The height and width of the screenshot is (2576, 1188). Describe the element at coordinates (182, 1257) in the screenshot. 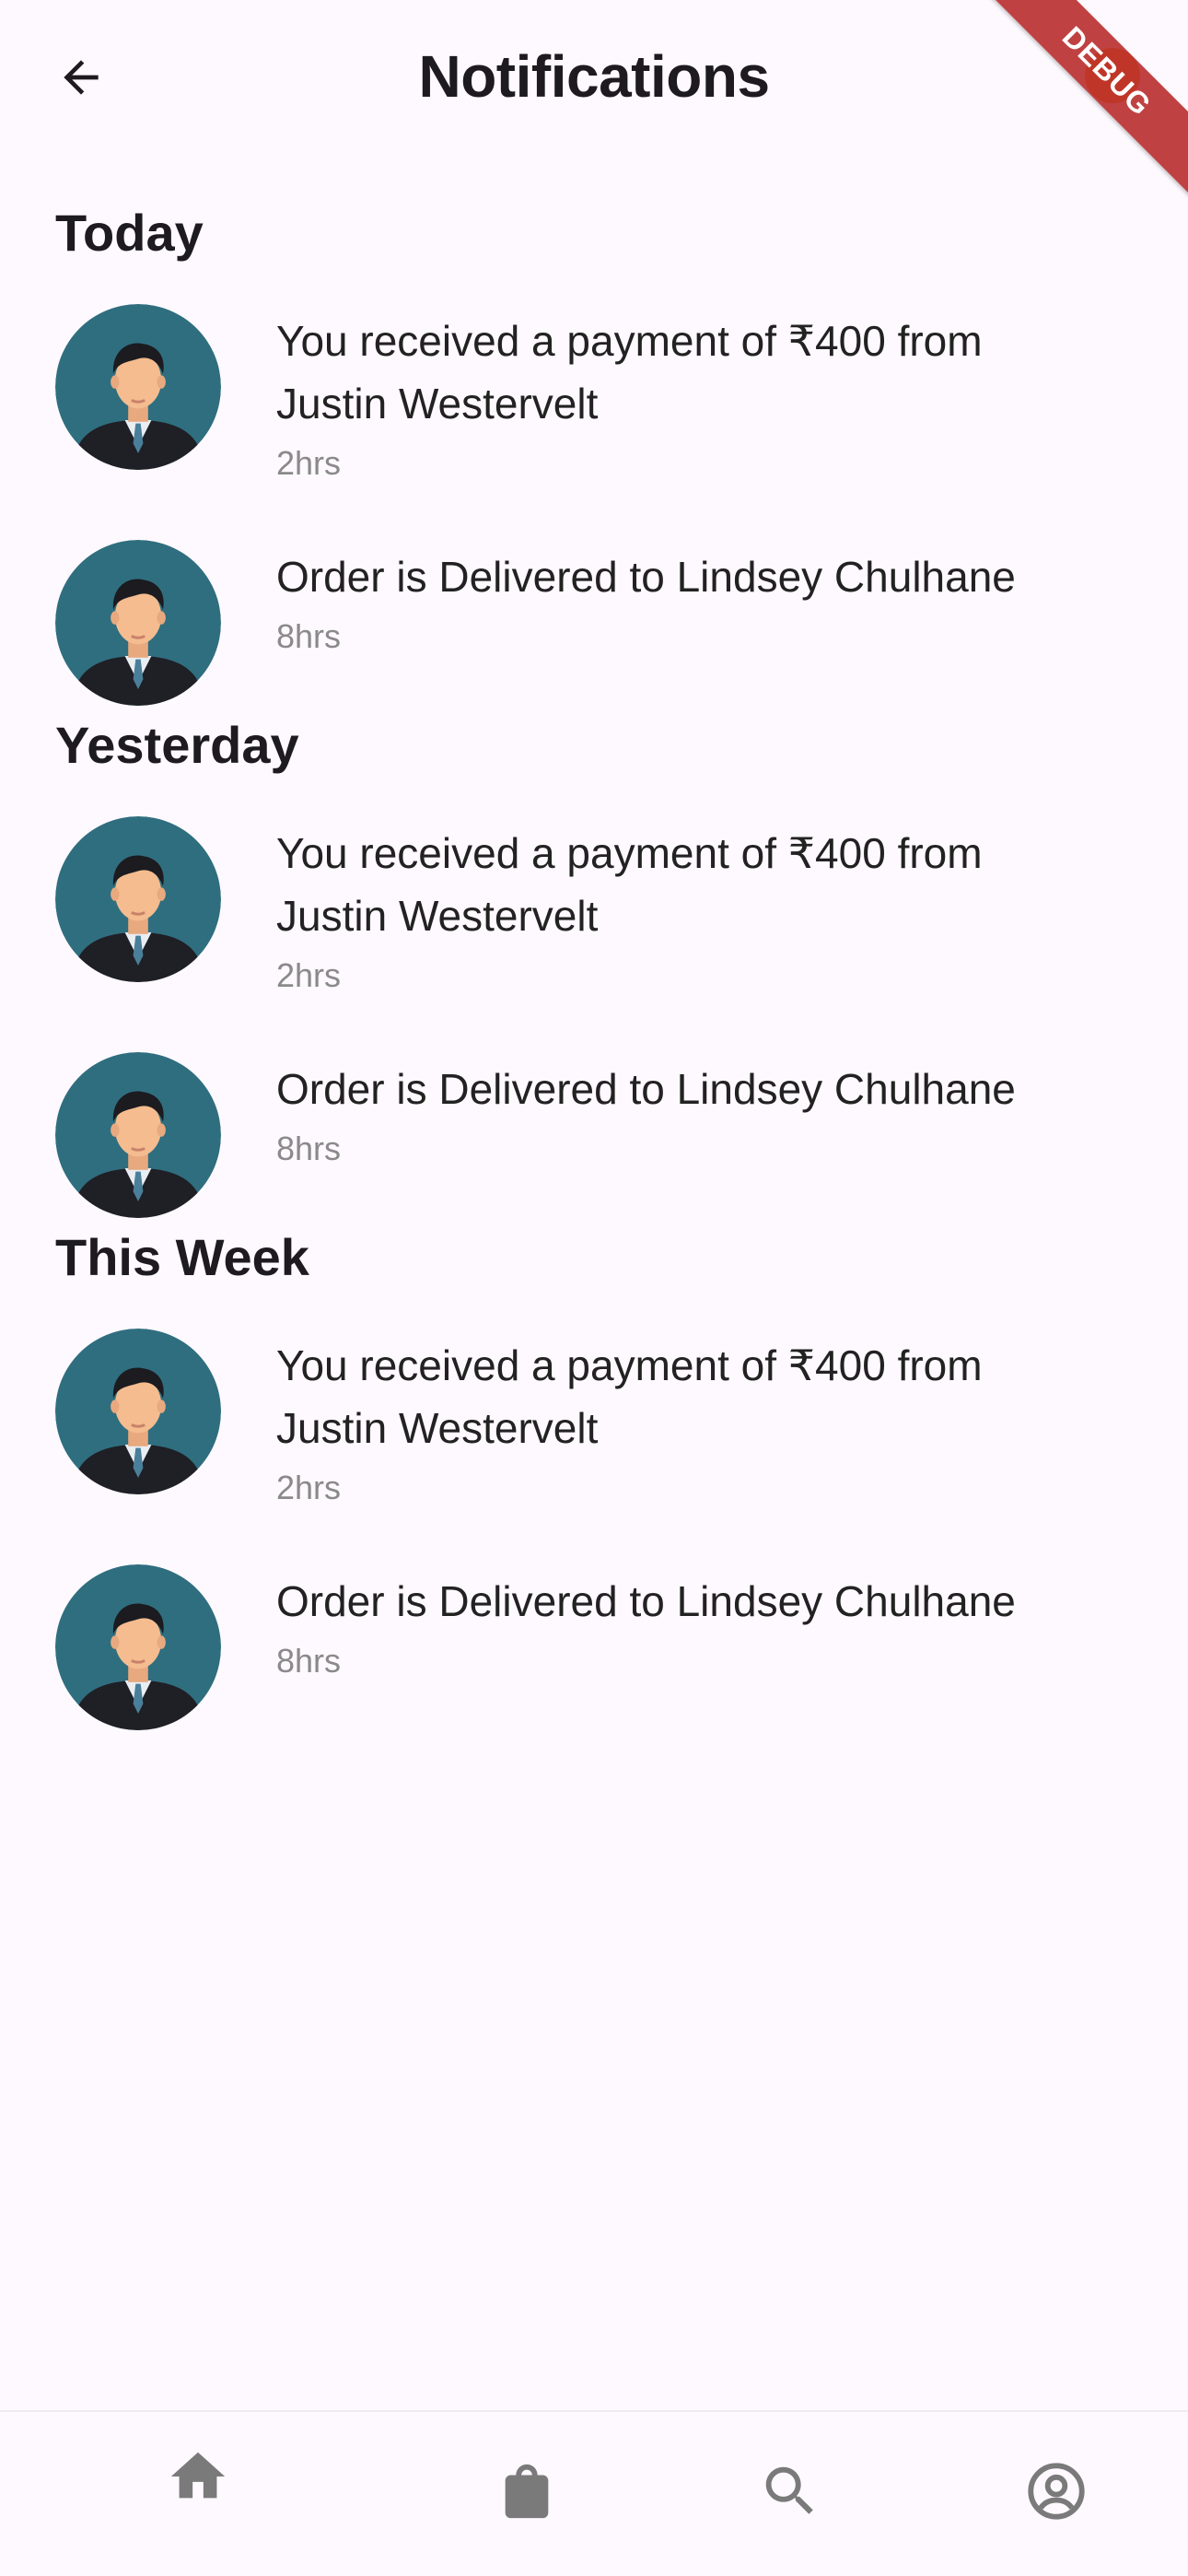

I see `section-header-this-week: This Week` at that location.